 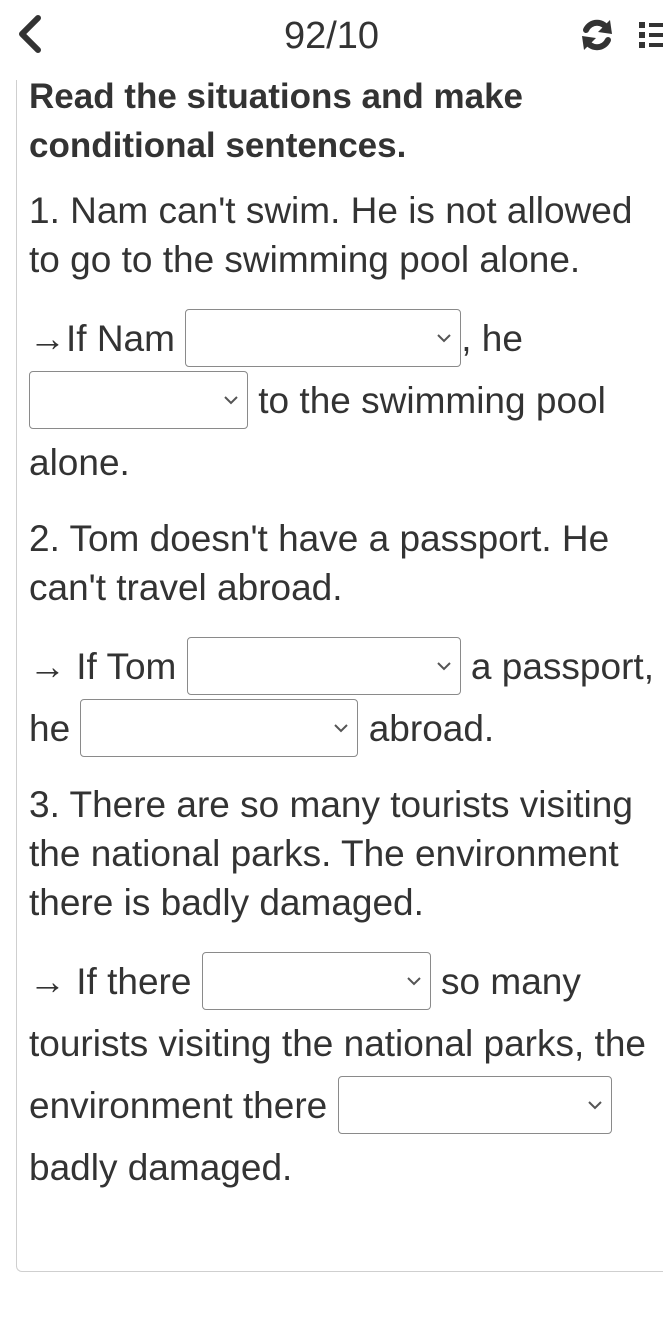 What do you see at coordinates (110, 981) in the screenshot?
I see `answer-3-part-1: → If there` at bounding box center [110, 981].